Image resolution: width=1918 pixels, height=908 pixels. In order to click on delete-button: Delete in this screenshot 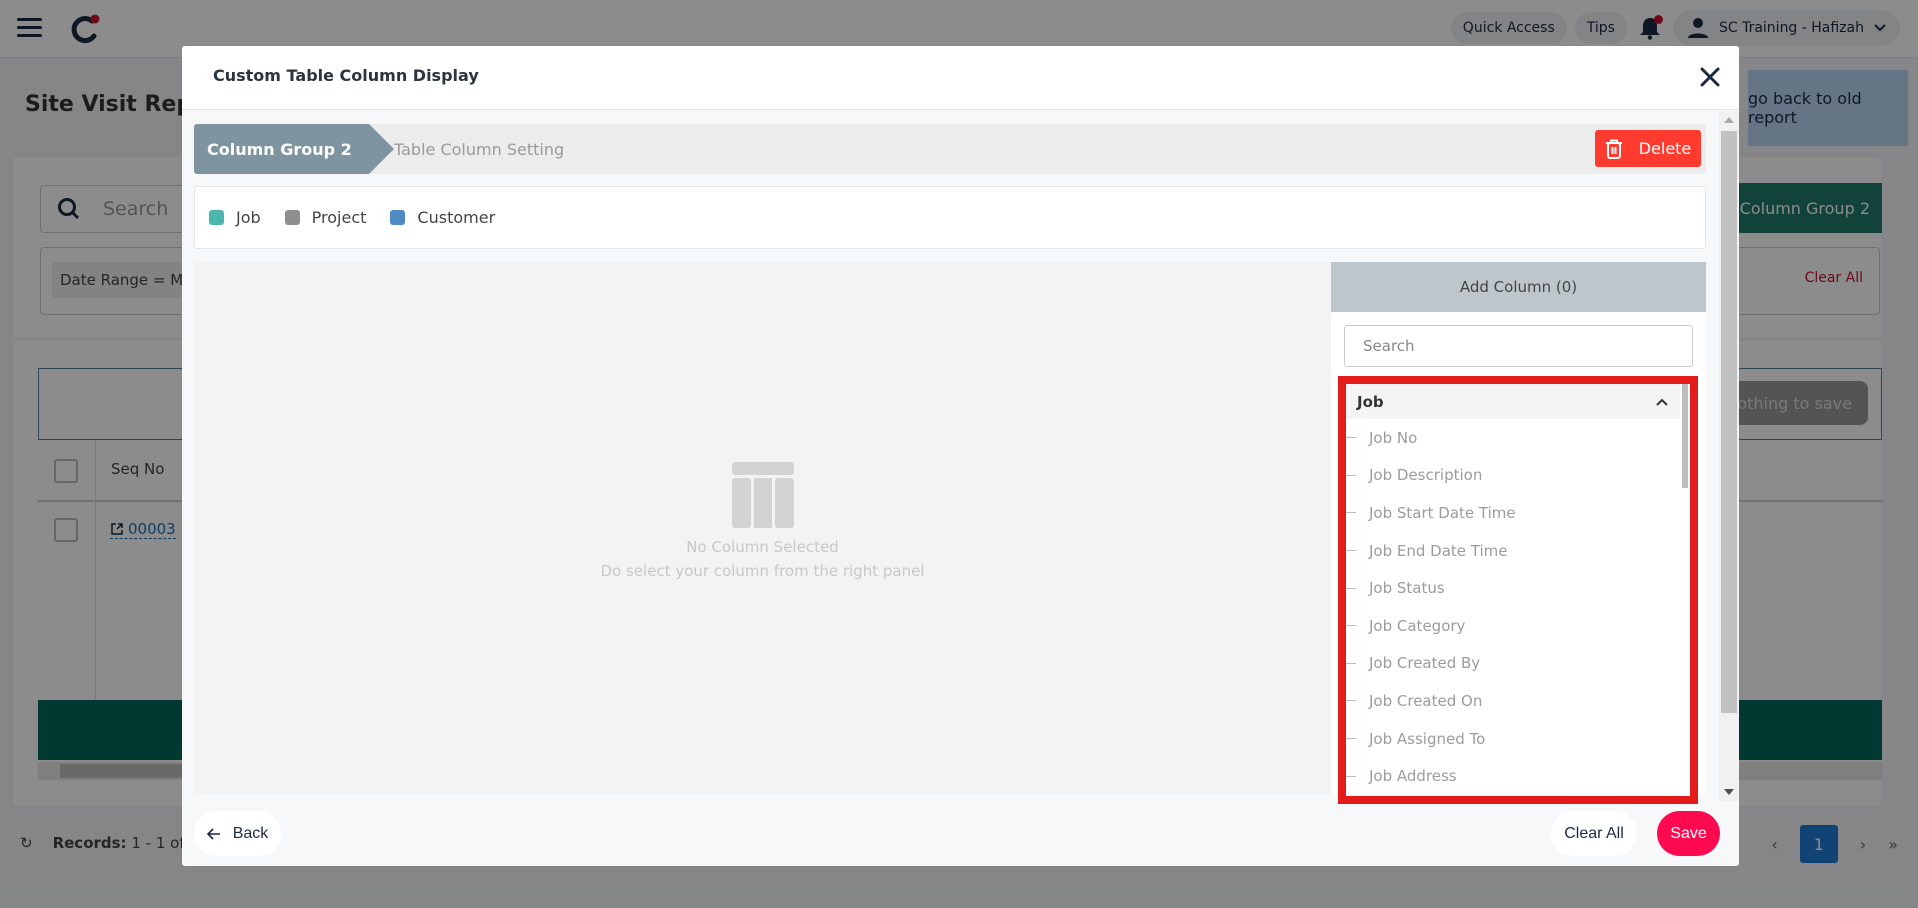, I will do `click(1648, 148)`.